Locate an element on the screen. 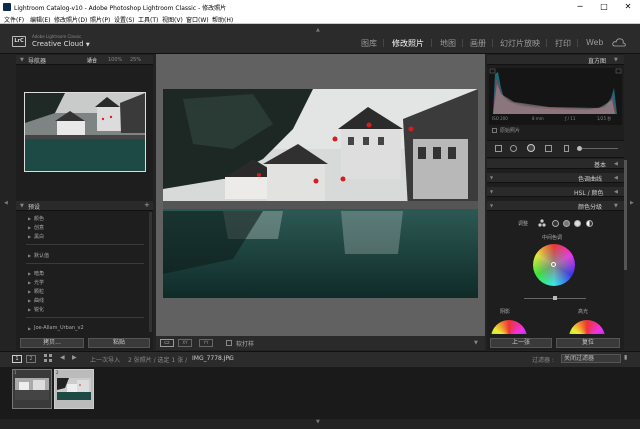 This screenshot has height=429, width=640. previous-button: 上一张 is located at coordinates (521, 343).